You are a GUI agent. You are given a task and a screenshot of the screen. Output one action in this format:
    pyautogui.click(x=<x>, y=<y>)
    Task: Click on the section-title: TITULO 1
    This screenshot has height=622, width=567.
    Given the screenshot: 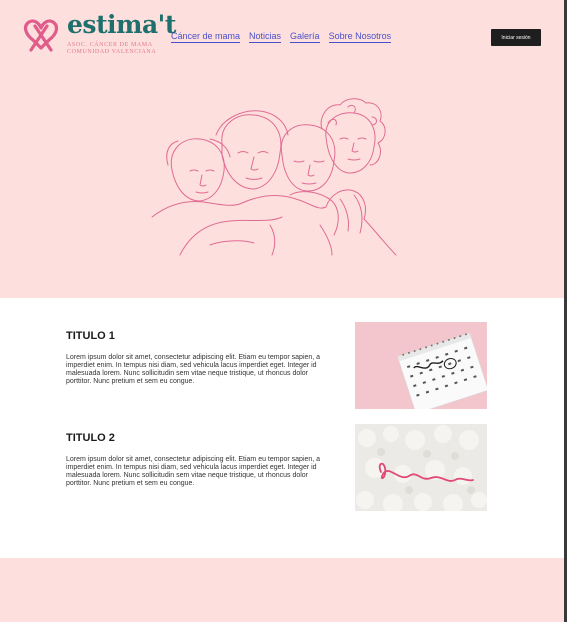 What is the action you would take?
    pyautogui.click(x=90, y=336)
    